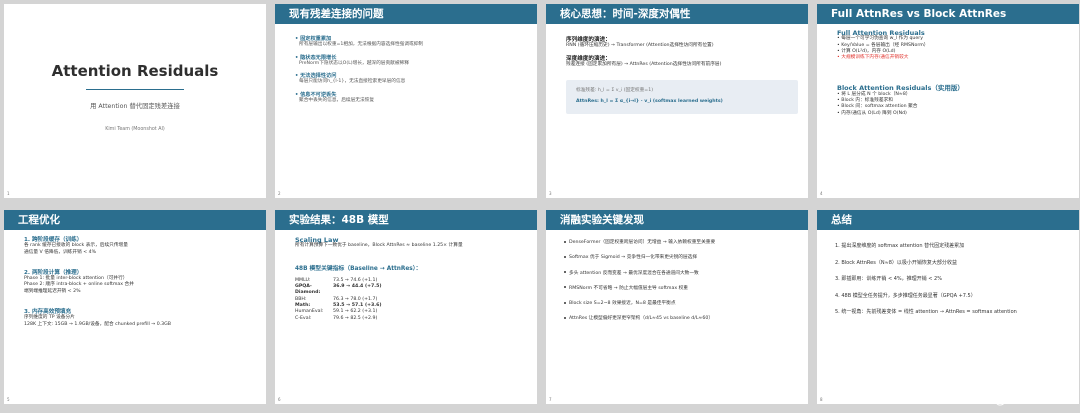 This screenshot has height=413, width=1080. Describe the element at coordinates (550, 399) in the screenshot. I see `slide-number: 7` at that location.